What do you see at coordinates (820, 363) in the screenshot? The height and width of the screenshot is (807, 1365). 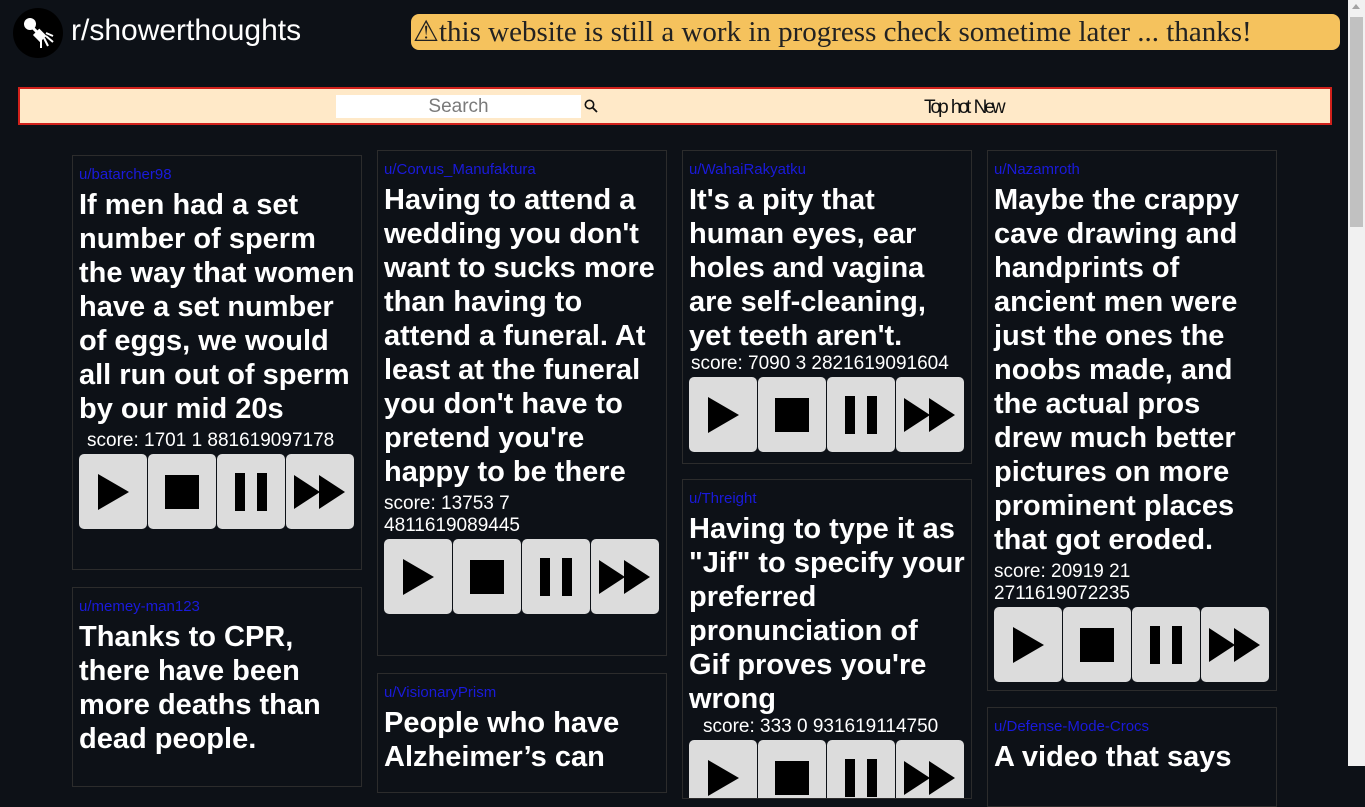 I see `post-score: score: 7090 3 2821619091604` at bounding box center [820, 363].